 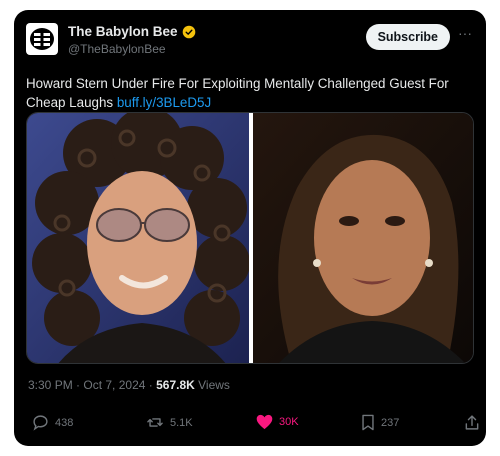 I want to click on like-button: 30K, so click(x=277, y=422).